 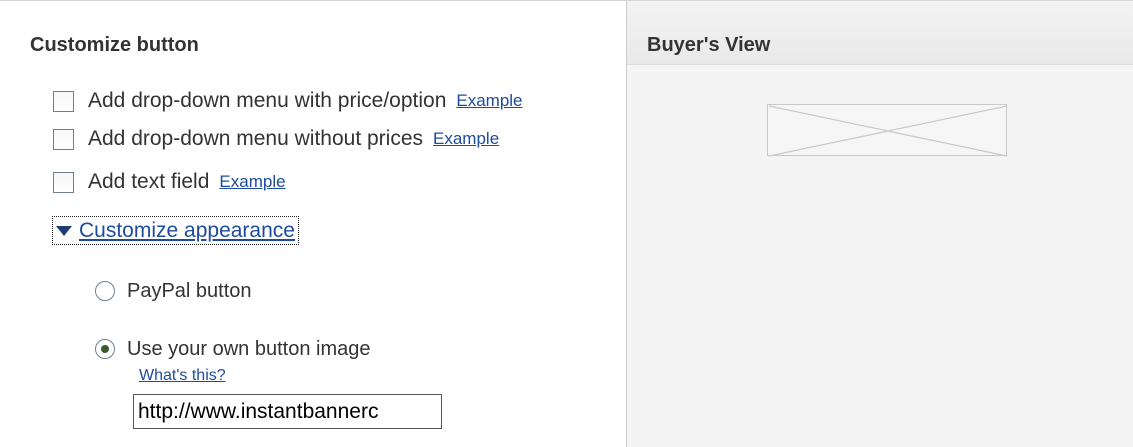 What do you see at coordinates (466, 139) in the screenshot?
I see `dropdown-without-price-example-link: Example` at bounding box center [466, 139].